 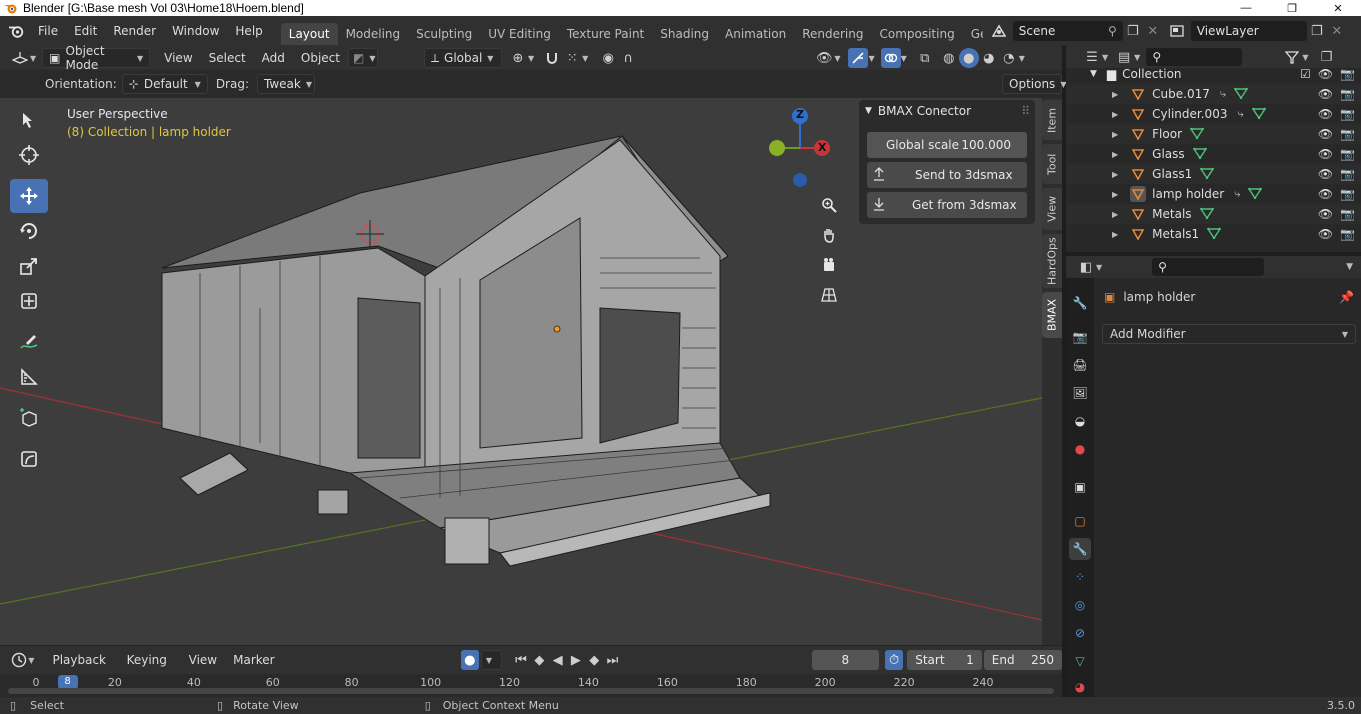 What do you see at coordinates (1133, 31) in the screenshot?
I see `new-scene-icon: ❐` at bounding box center [1133, 31].